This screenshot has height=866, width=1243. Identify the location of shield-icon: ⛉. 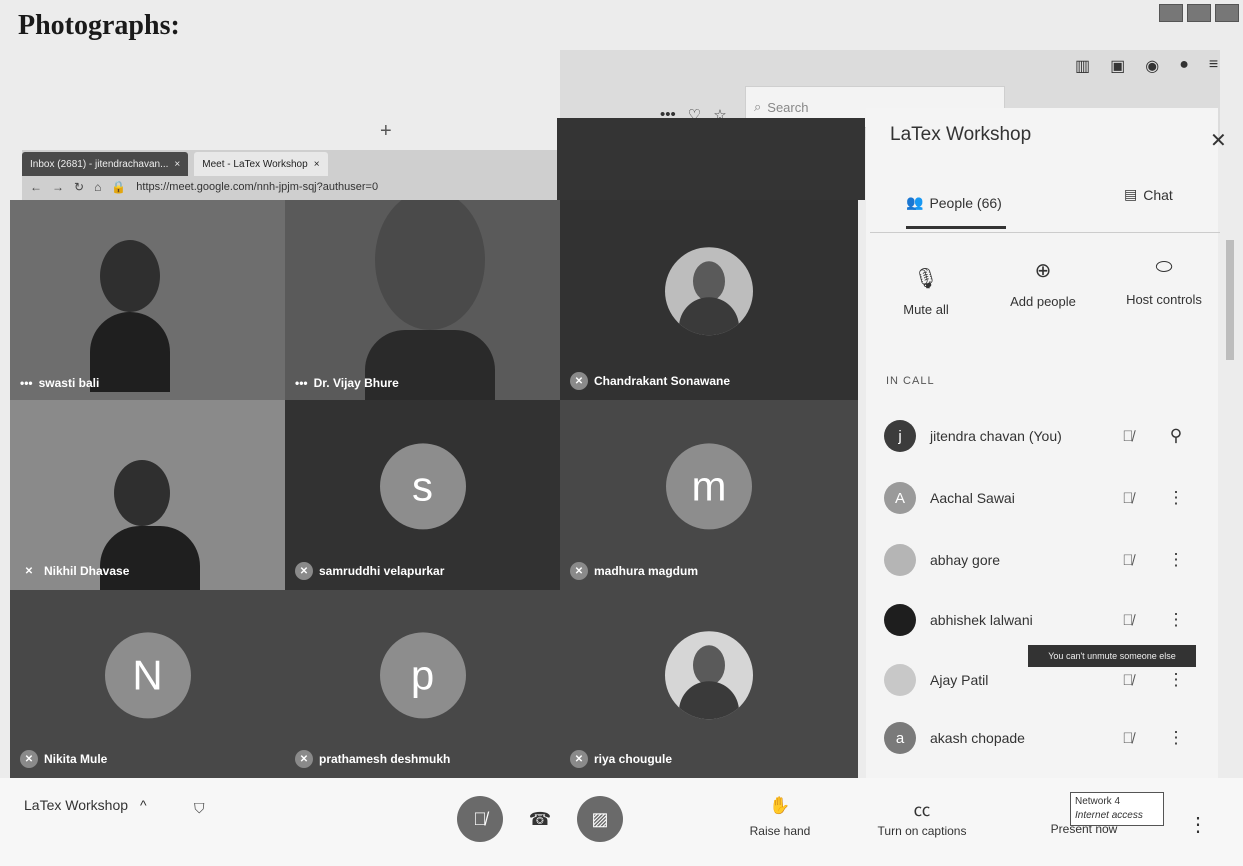
(199, 808).